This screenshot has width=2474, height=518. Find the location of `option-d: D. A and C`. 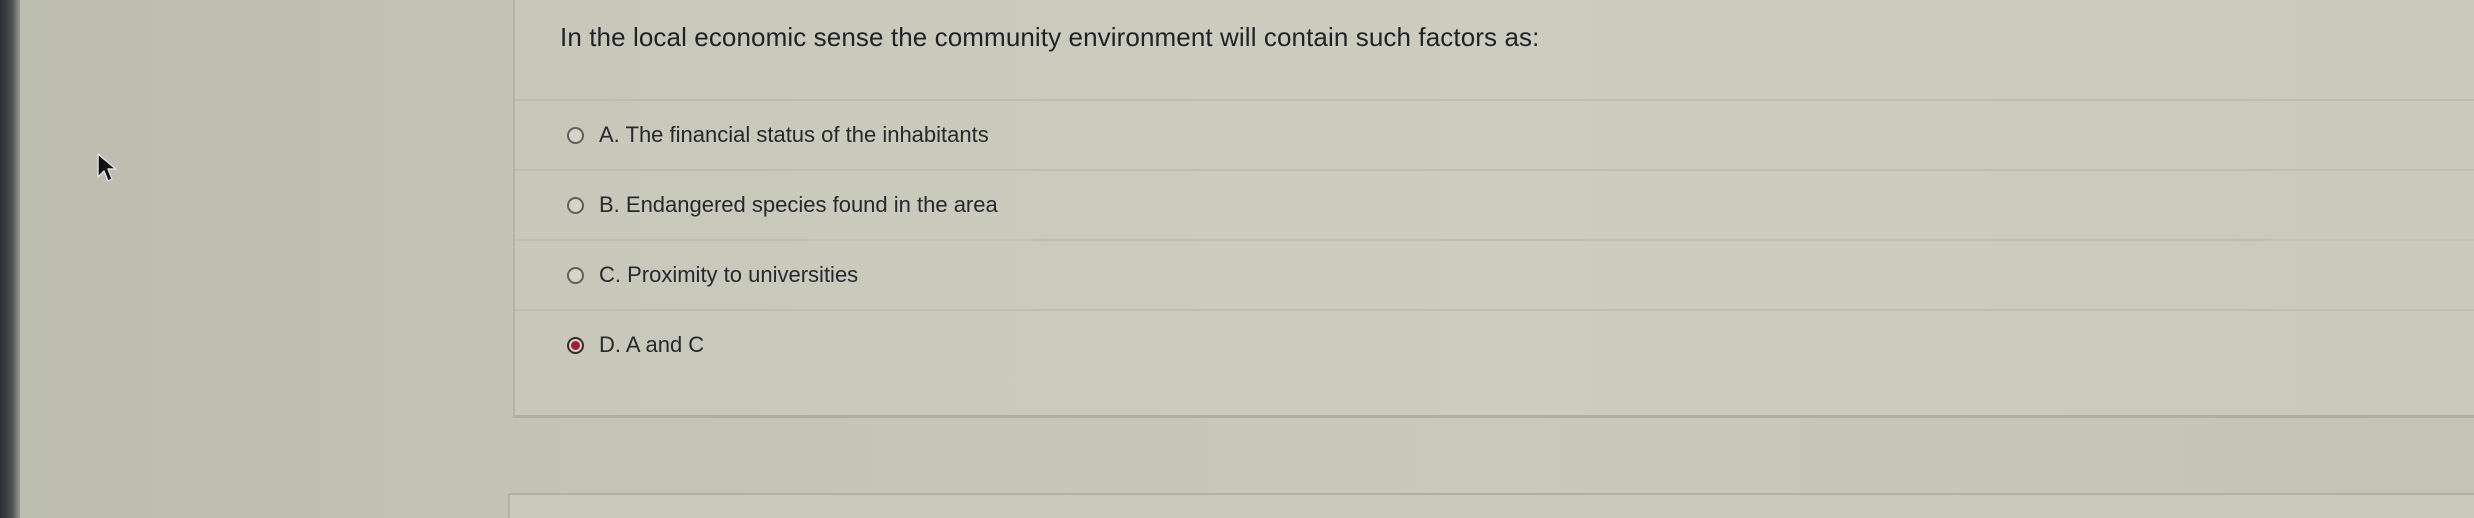

option-d: D. A and C is located at coordinates (1494, 344).